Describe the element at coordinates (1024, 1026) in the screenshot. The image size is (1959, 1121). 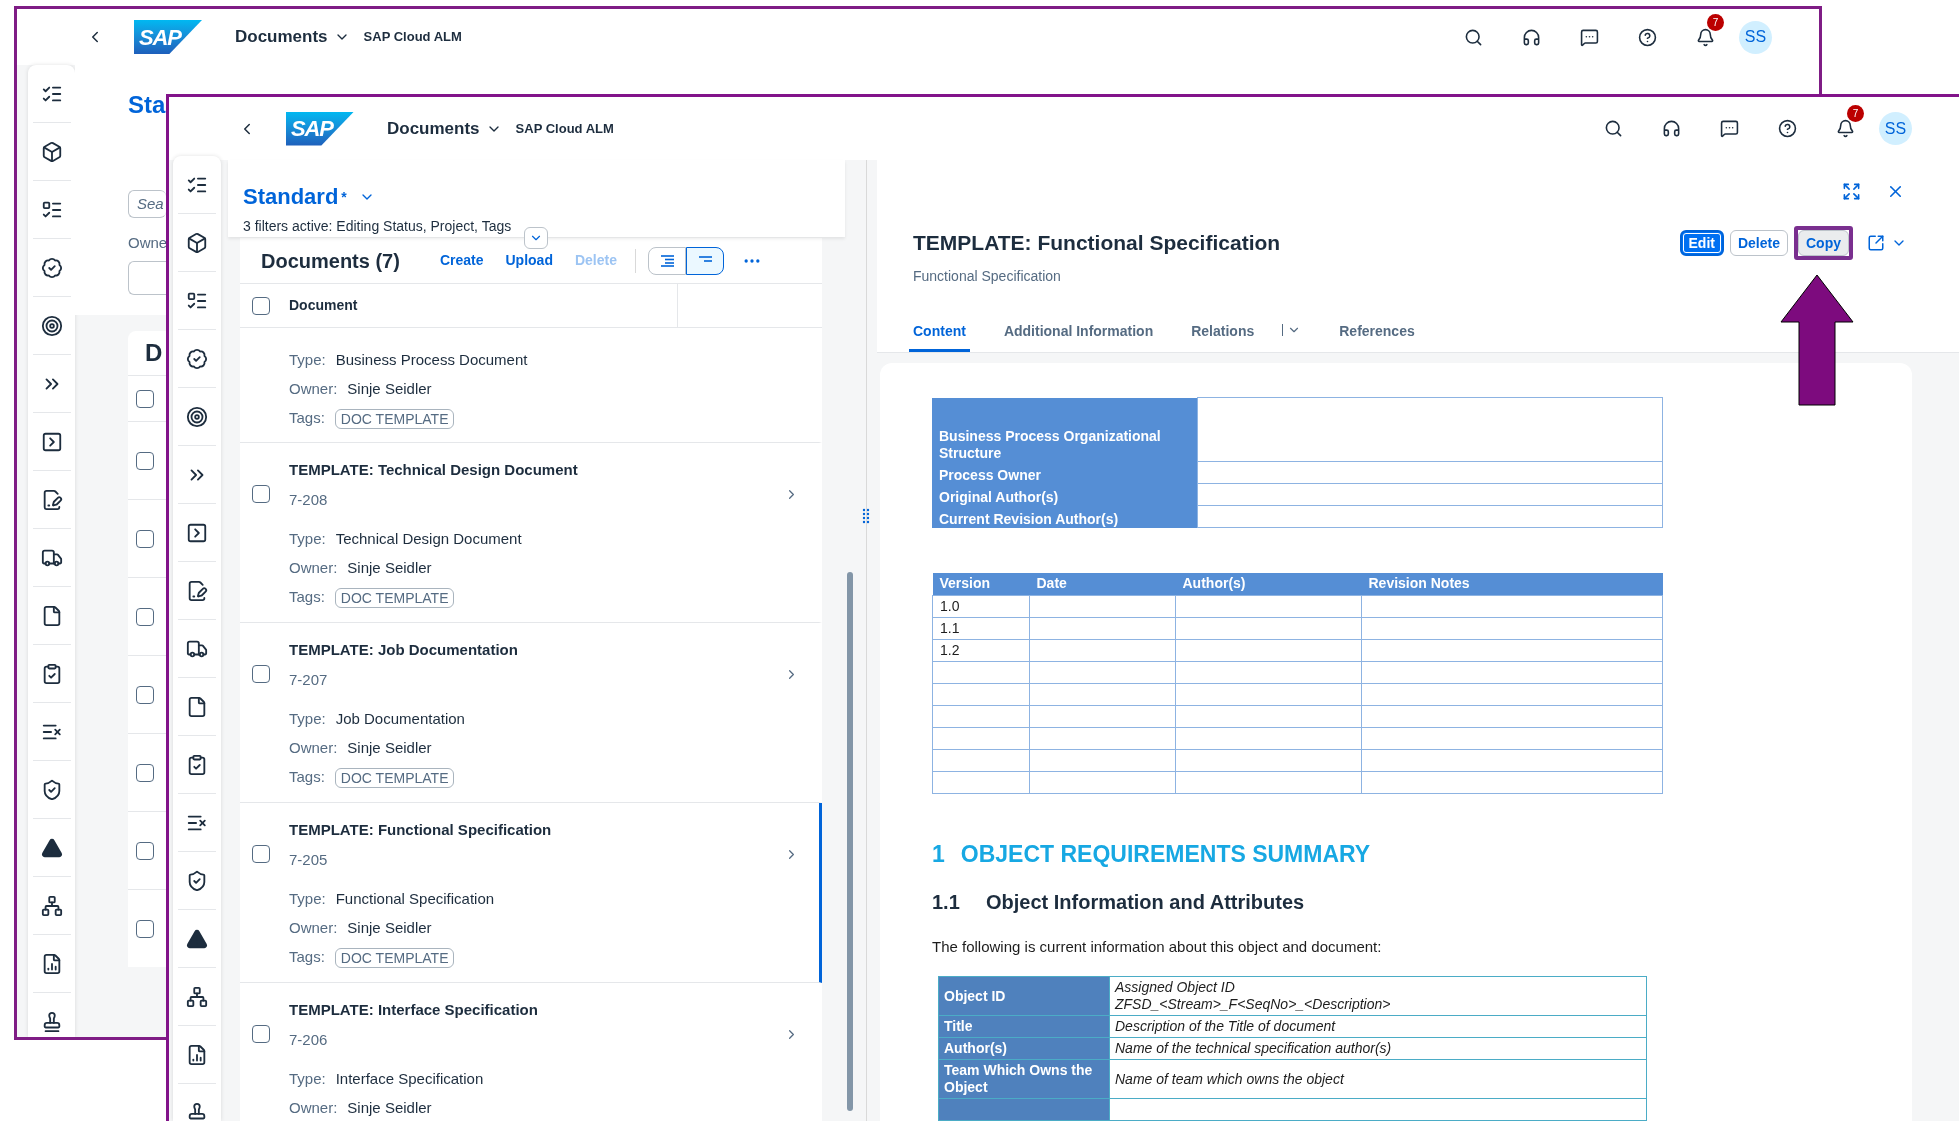
I see `table-label-cell: Title` at that location.